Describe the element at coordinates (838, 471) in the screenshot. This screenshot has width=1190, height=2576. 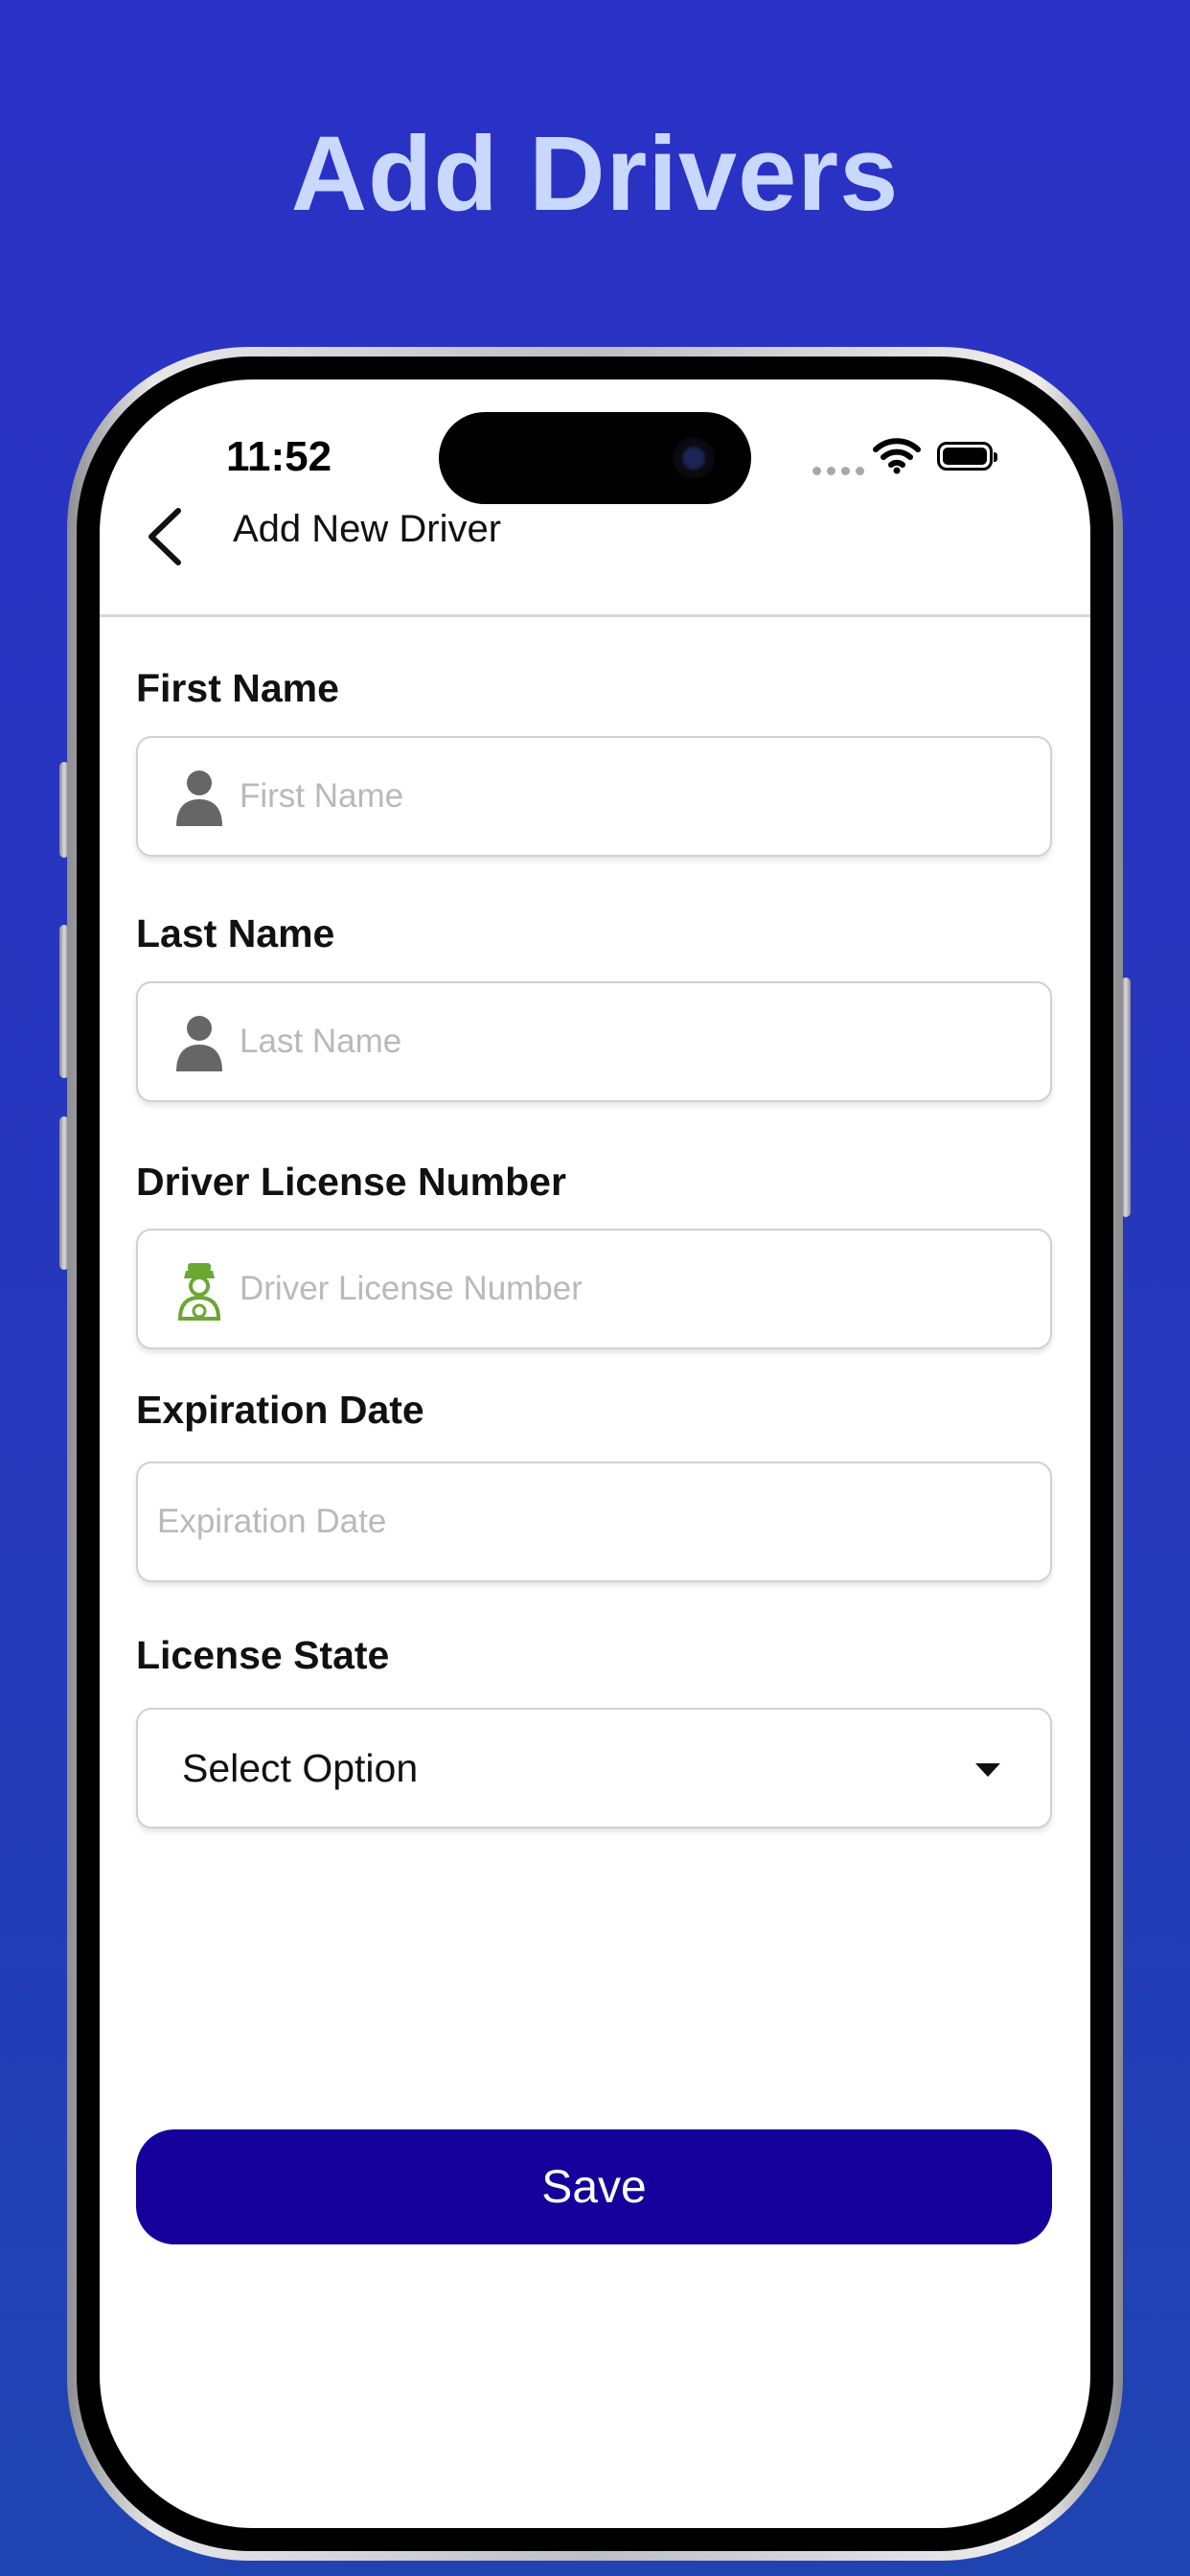
I see `cellular-signal-icon` at that location.